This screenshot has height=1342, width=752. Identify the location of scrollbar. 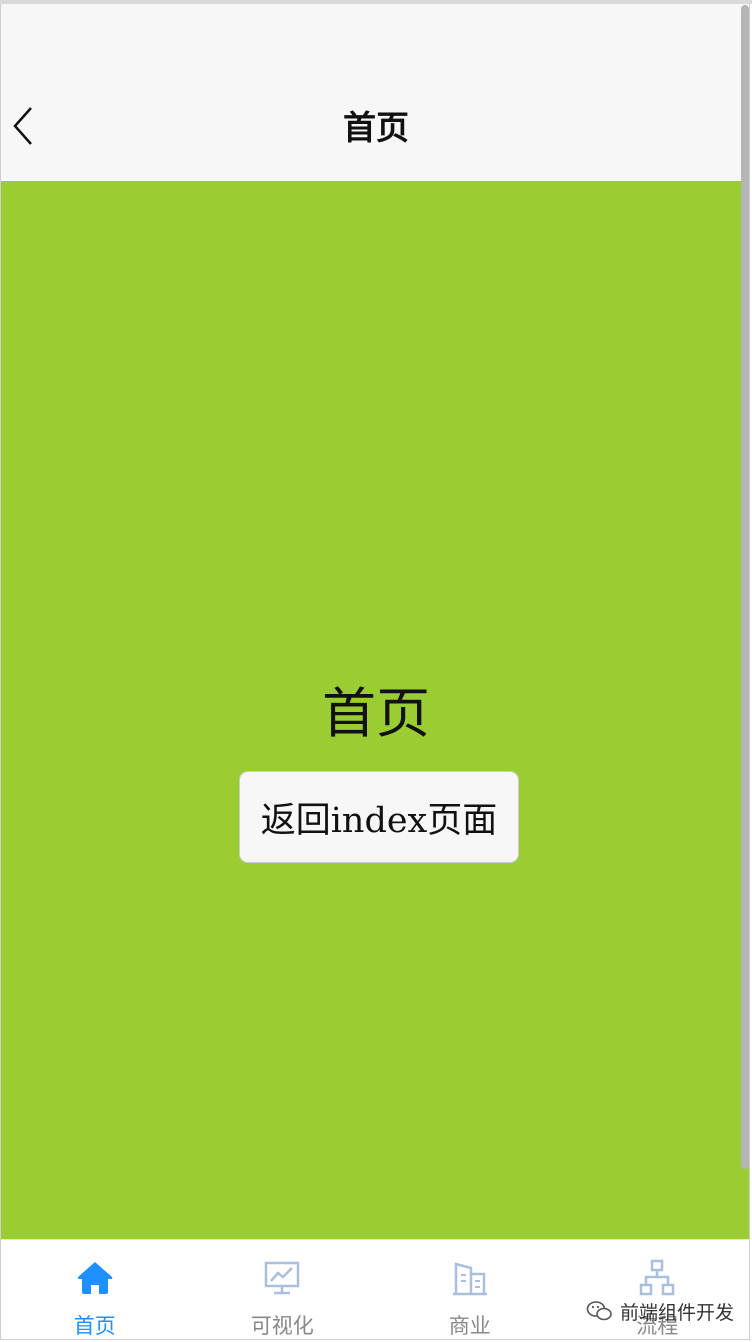
(745, 587).